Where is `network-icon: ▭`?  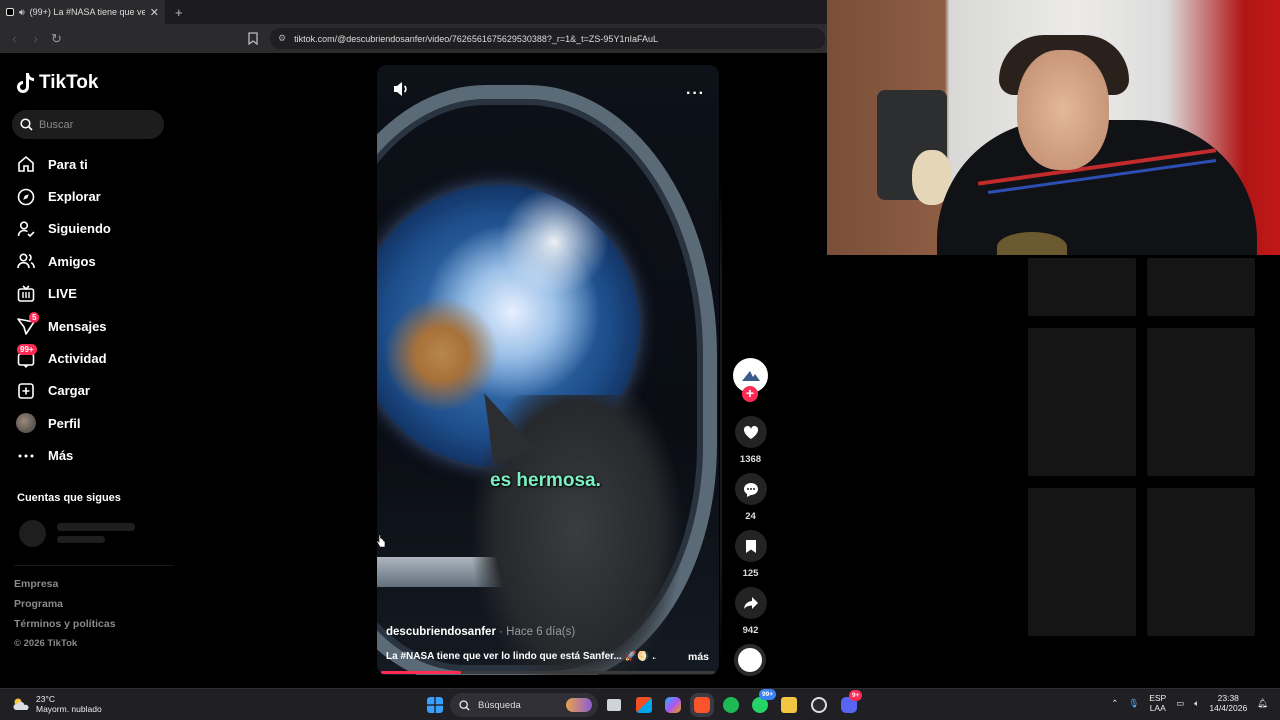 network-icon: ▭ is located at coordinates (1180, 703).